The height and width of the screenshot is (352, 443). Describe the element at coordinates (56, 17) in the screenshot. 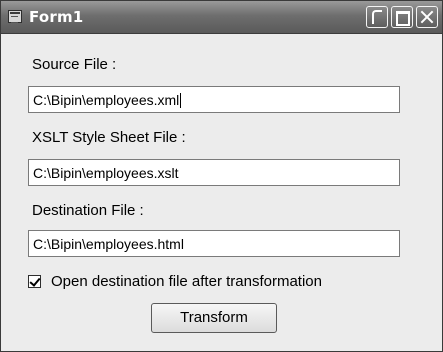

I see `window-title: Form1` at that location.